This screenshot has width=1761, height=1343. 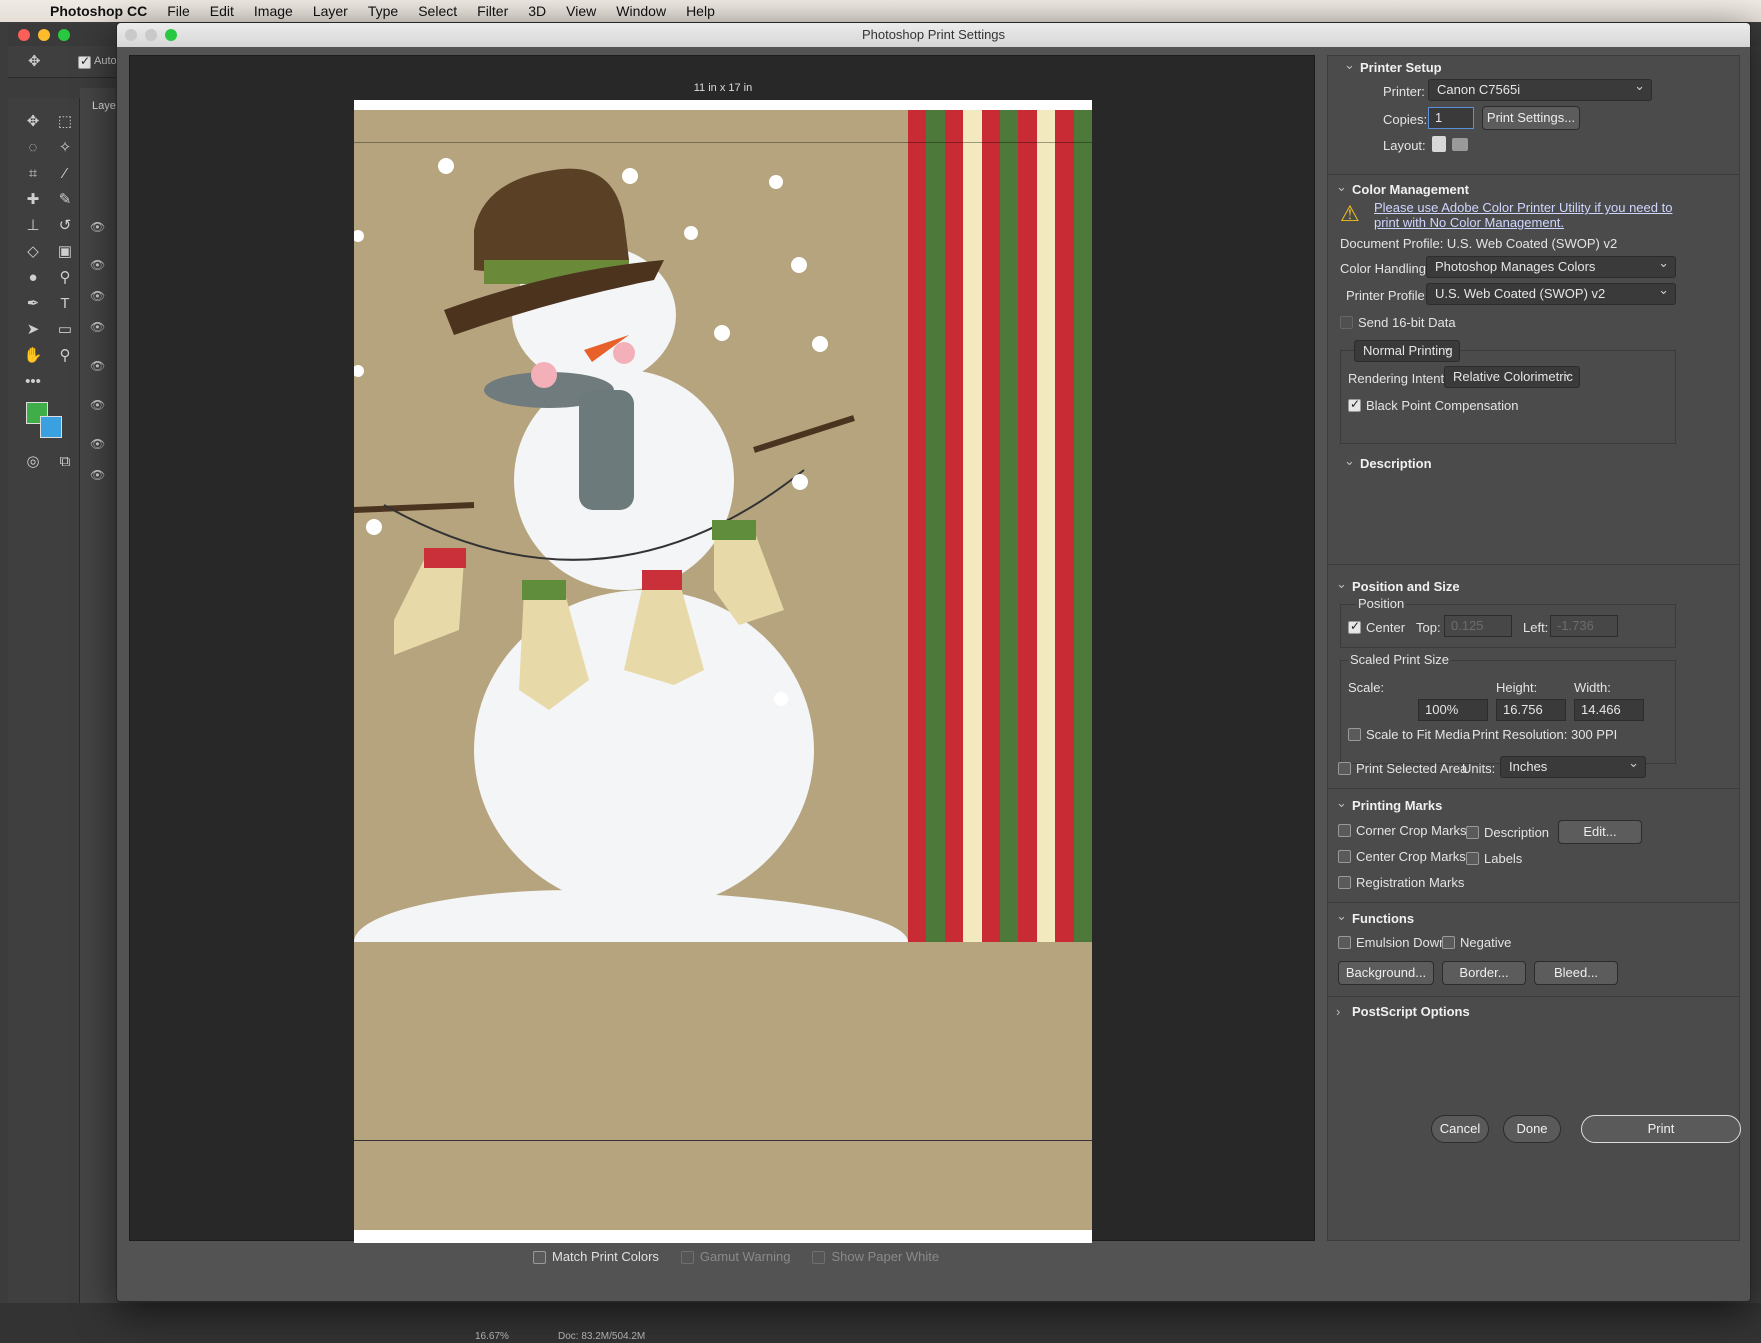 What do you see at coordinates (33, 251) in the screenshot?
I see `eraser-tool-icon: ◇` at bounding box center [33, 251].